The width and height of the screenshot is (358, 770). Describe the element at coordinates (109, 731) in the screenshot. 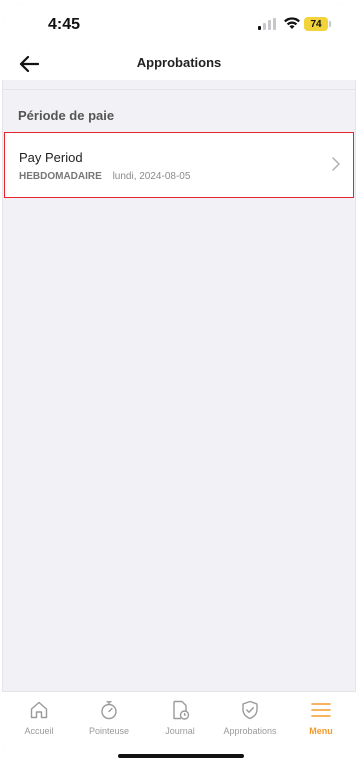

I see `tab-label-pointeuse: Pointeuse` at that location.